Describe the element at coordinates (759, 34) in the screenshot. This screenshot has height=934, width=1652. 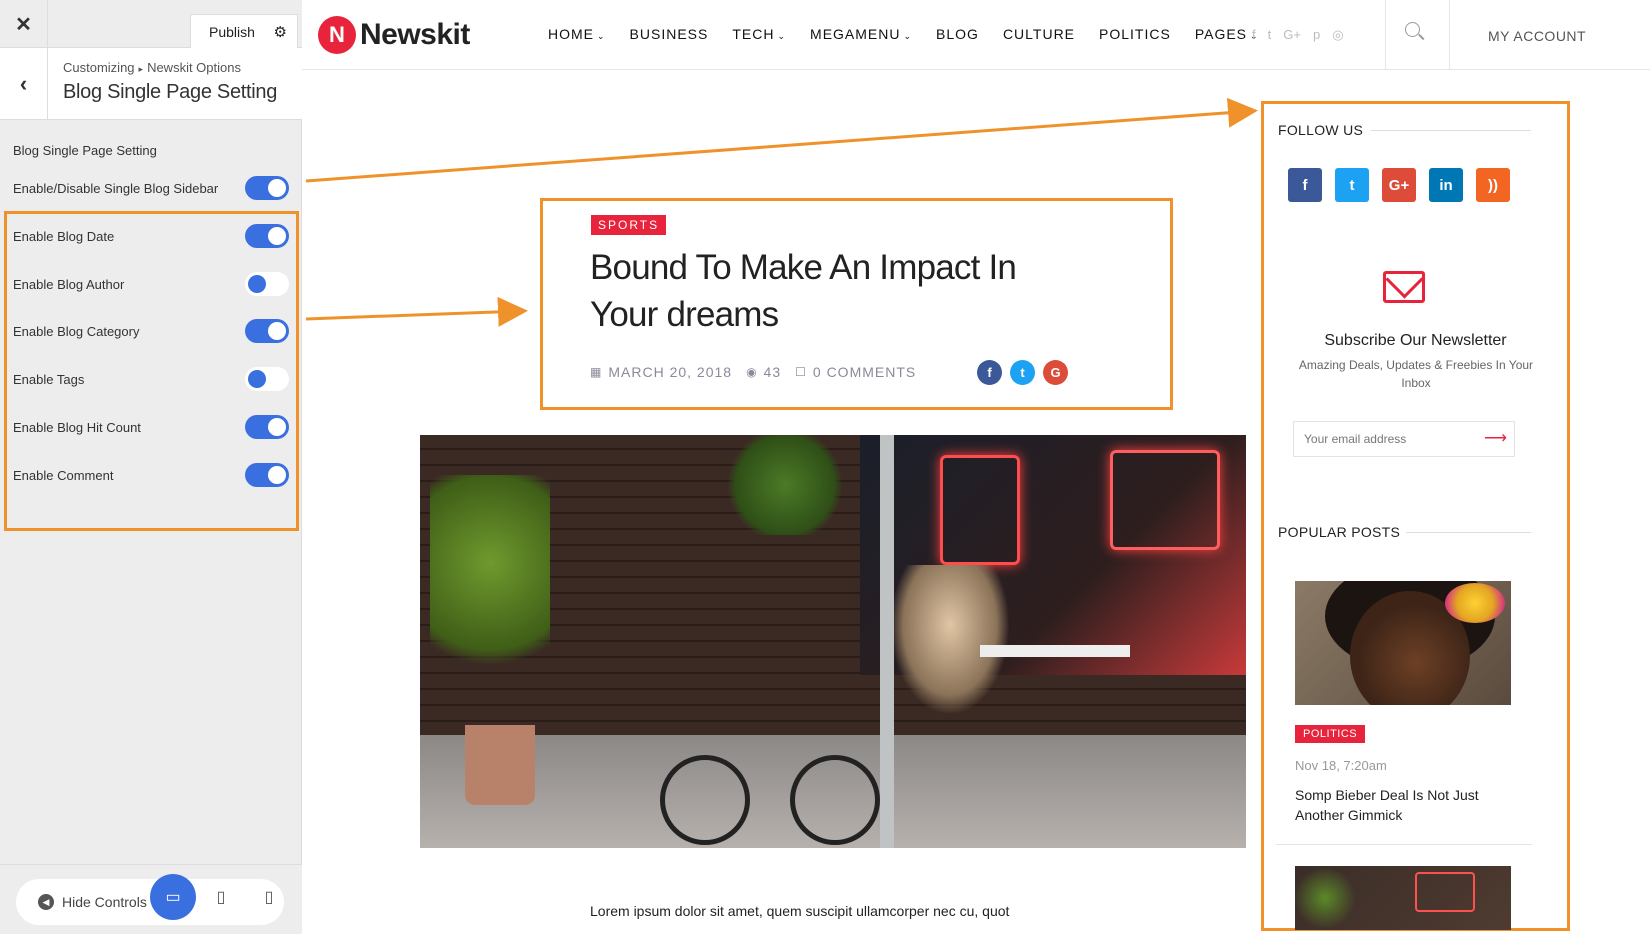
I see `nav-item-tech: TECH ⌄` at that location.